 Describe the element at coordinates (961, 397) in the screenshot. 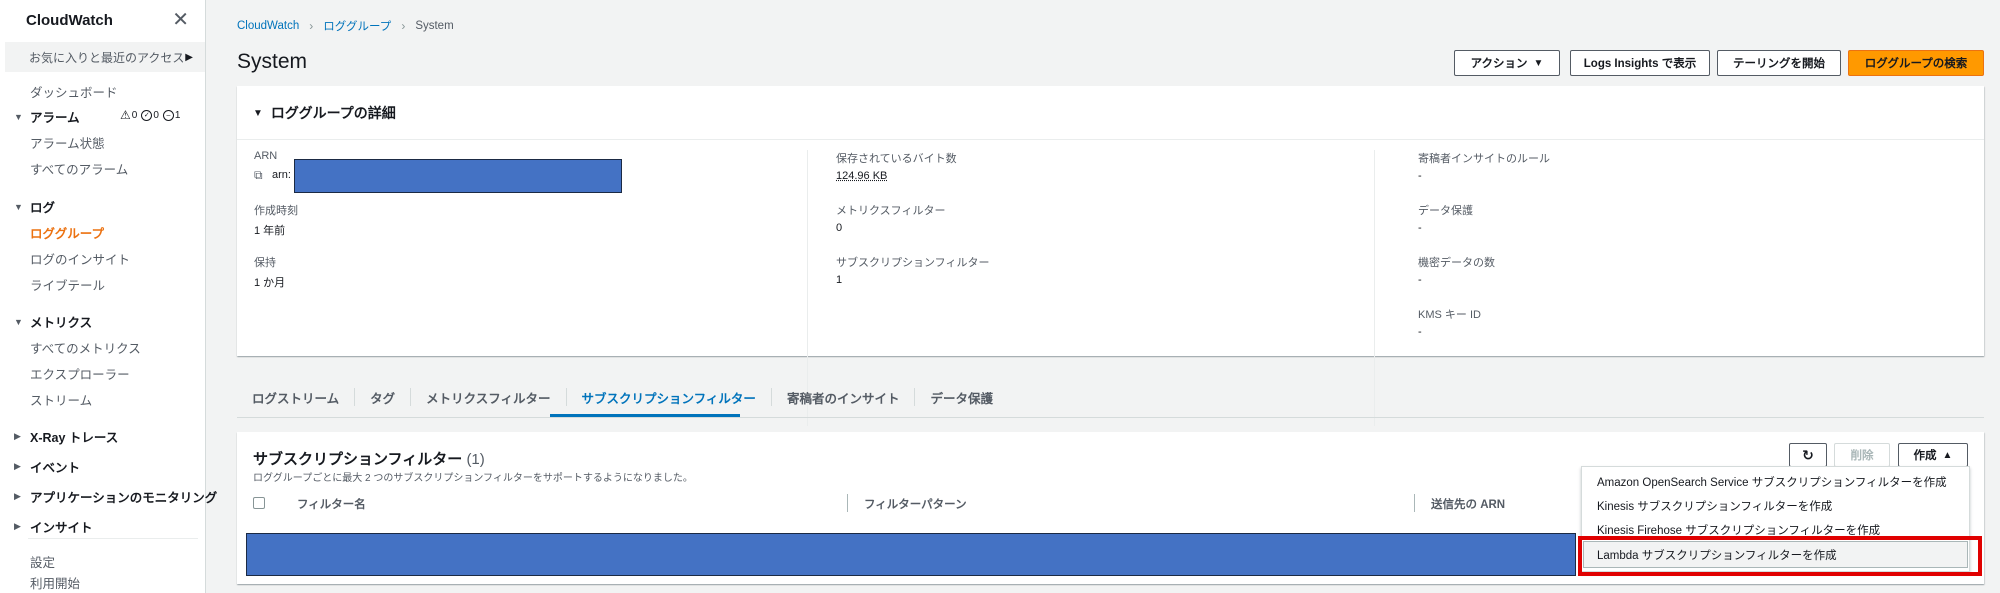

I see `tab-data-protection: データ保護` at that location.